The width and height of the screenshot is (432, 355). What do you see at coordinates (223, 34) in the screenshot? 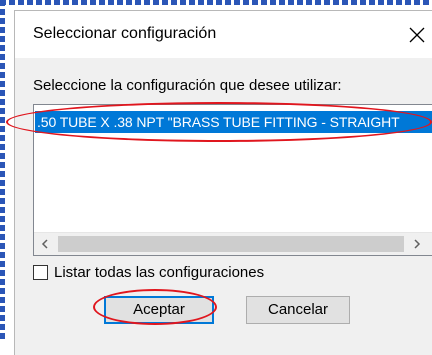
I see `title-bar: Seleccionar configuración` at bounding box center [223, 34].